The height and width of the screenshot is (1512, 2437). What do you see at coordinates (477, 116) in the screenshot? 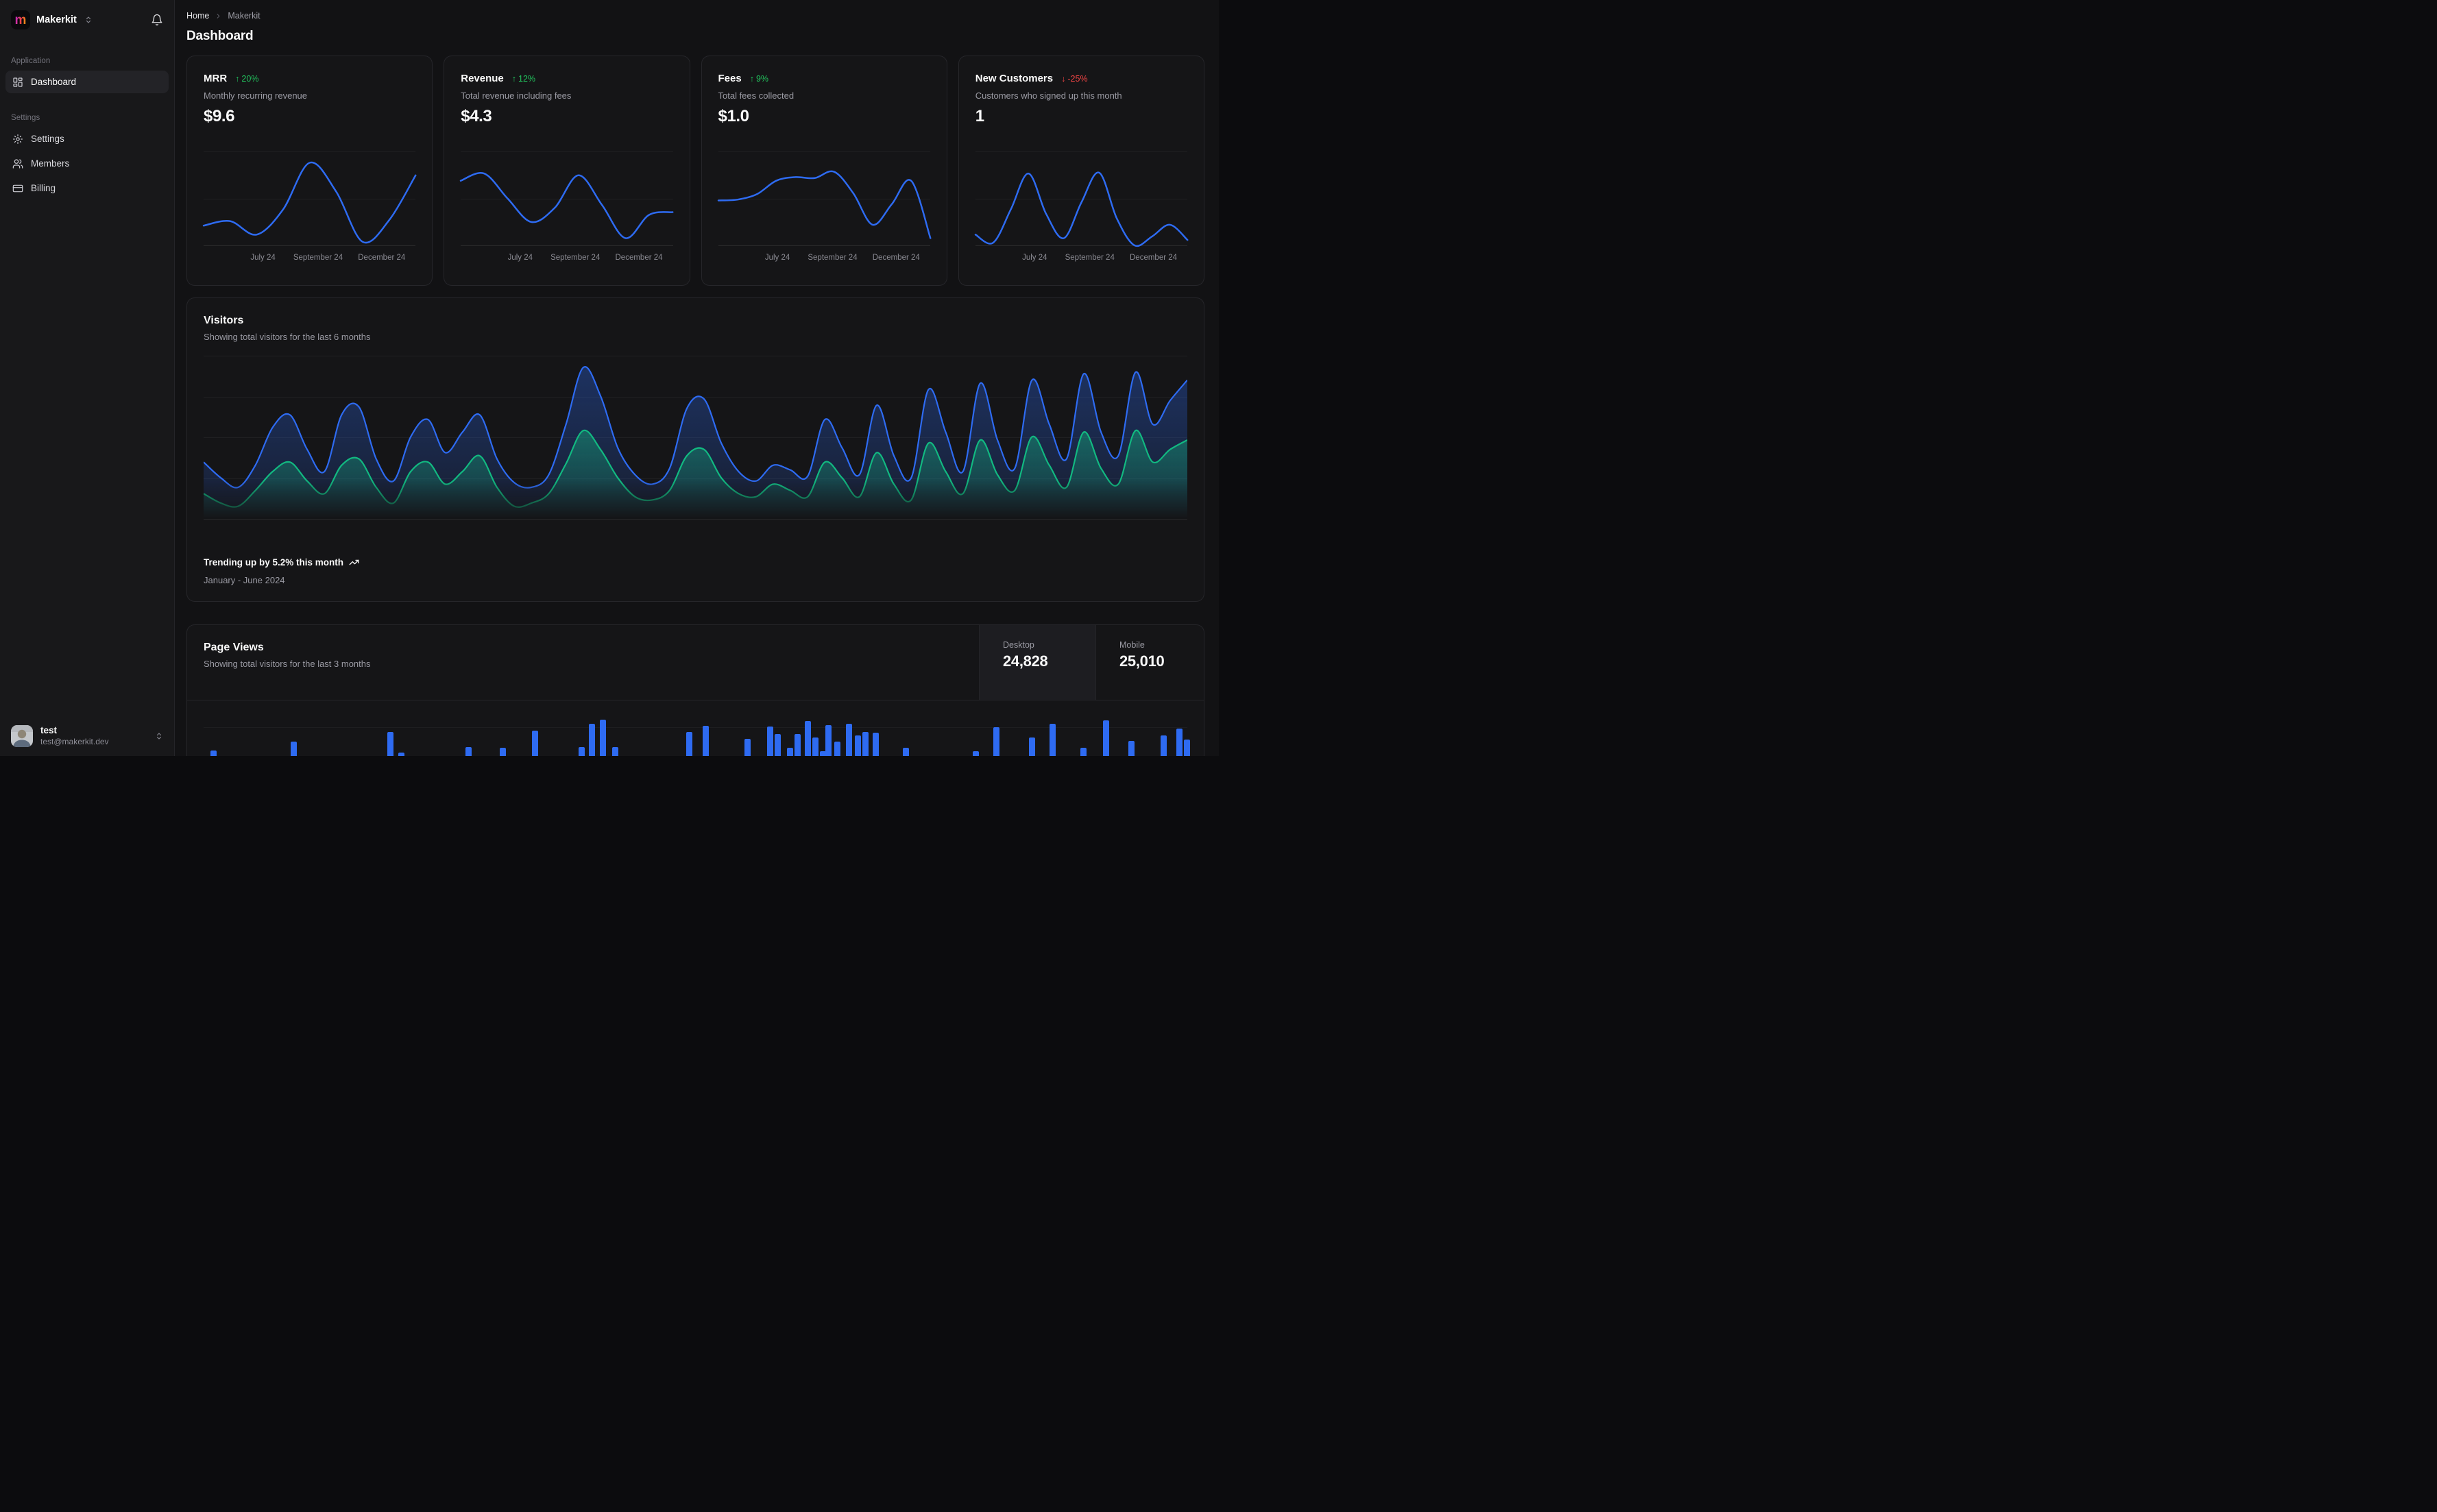
I see `stat-value: $4.3` at bounding box center [477, 116].